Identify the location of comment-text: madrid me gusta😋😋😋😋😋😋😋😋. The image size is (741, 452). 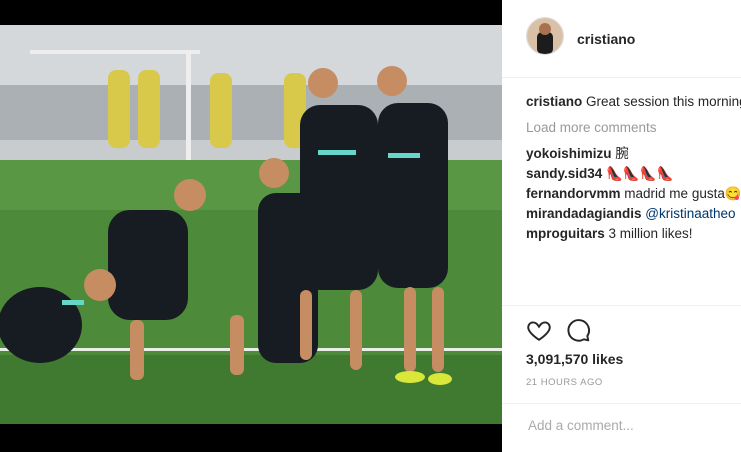
(682, 193).